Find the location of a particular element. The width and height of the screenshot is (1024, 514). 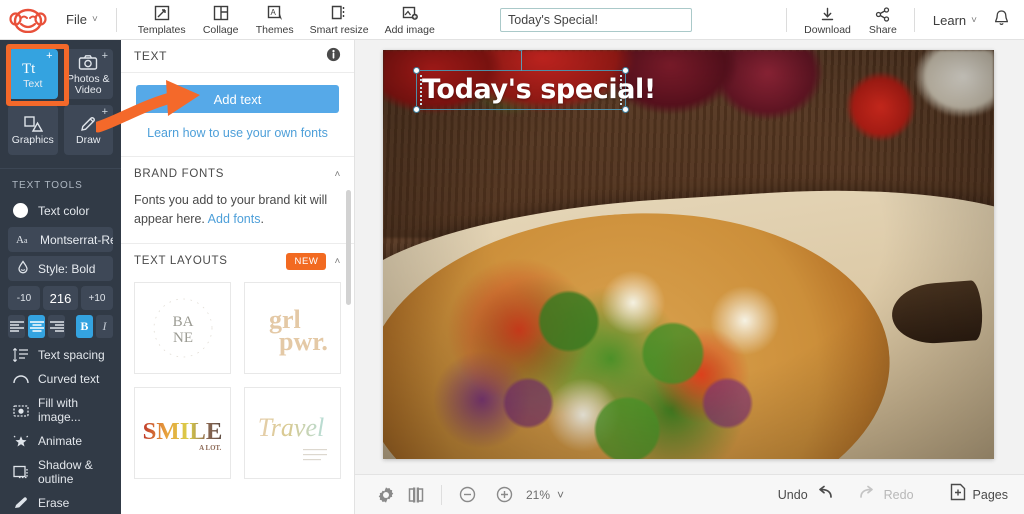

themes-button: A Themes is located at coordinates (275, 20).